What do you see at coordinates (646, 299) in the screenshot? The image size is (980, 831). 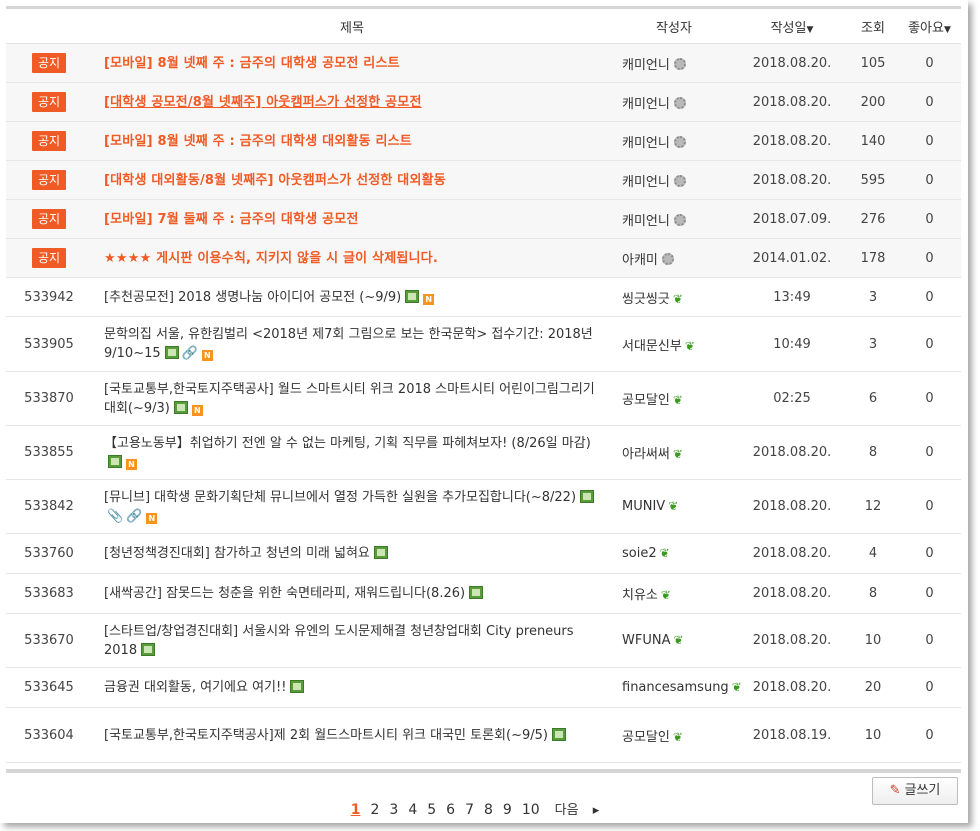 I see `author-name: 씽긋씽긋` at bounding box center [646, 299].